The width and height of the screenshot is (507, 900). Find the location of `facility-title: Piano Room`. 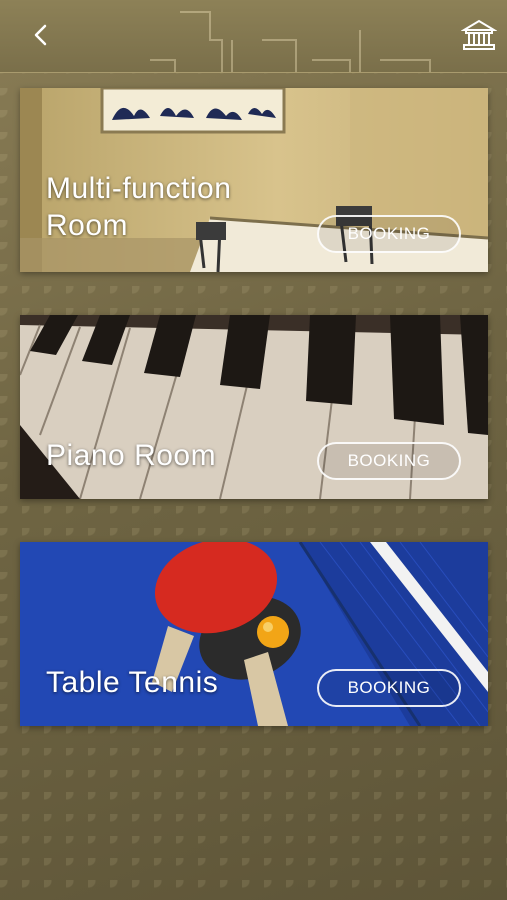

facility-title: Piano Room is located at coordinates (131, 455).